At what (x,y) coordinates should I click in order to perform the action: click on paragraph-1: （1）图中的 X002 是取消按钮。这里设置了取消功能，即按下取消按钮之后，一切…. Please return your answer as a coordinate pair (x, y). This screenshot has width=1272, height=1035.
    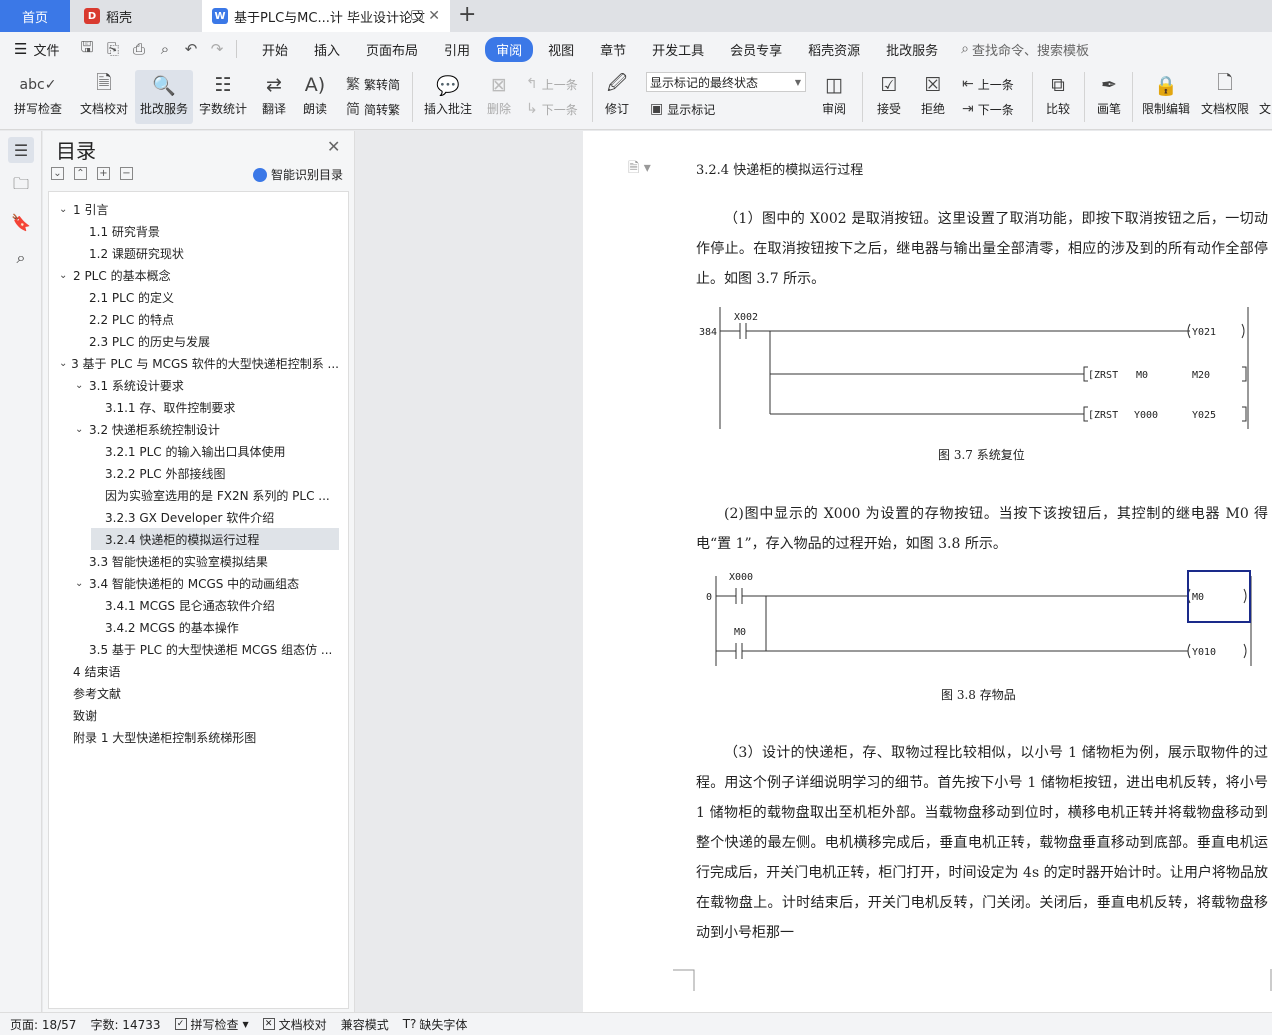
    Looking at the image, I should click on (982, 249).